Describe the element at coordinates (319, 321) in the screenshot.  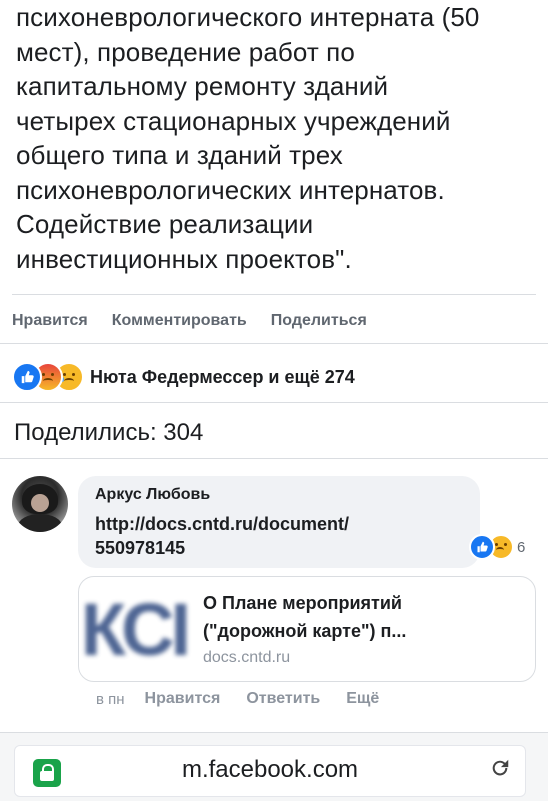
I see `share-button: Поделиться` at that location.